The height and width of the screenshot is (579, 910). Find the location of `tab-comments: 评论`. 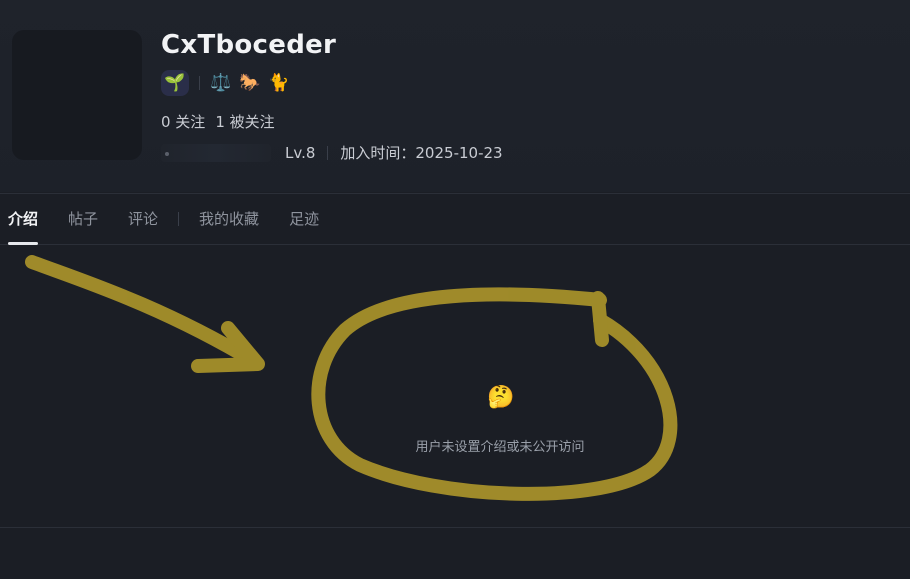

tab-comments: 评论 is located at coordinates (143, 219).